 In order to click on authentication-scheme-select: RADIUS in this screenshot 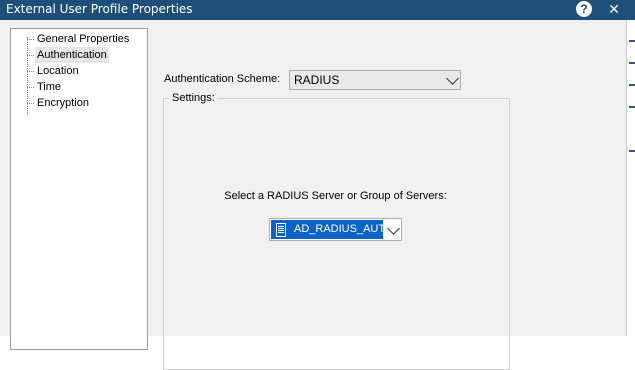, I will do `click(375, 80)`.